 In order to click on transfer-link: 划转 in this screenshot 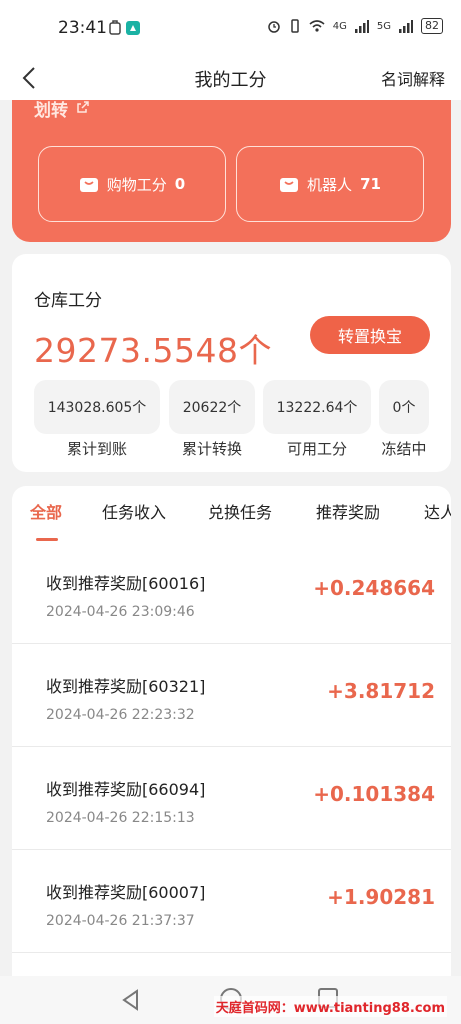, I will do `click(51, 108)`.